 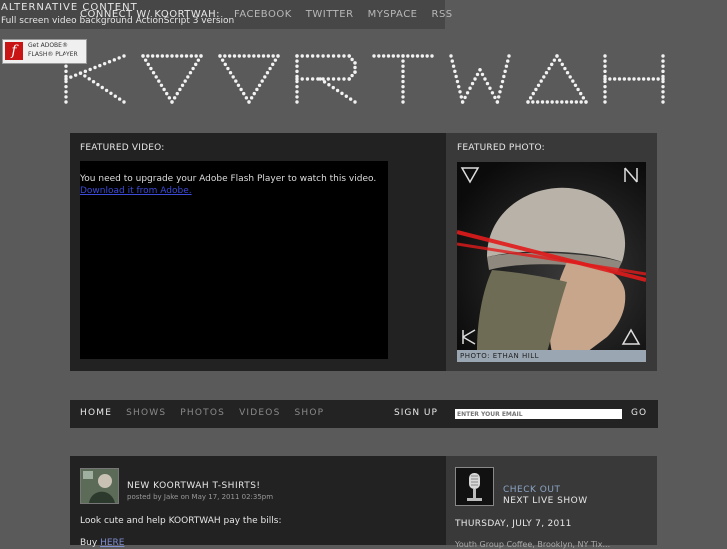 I want to click on featured-photo, so click(x=551, y=257).